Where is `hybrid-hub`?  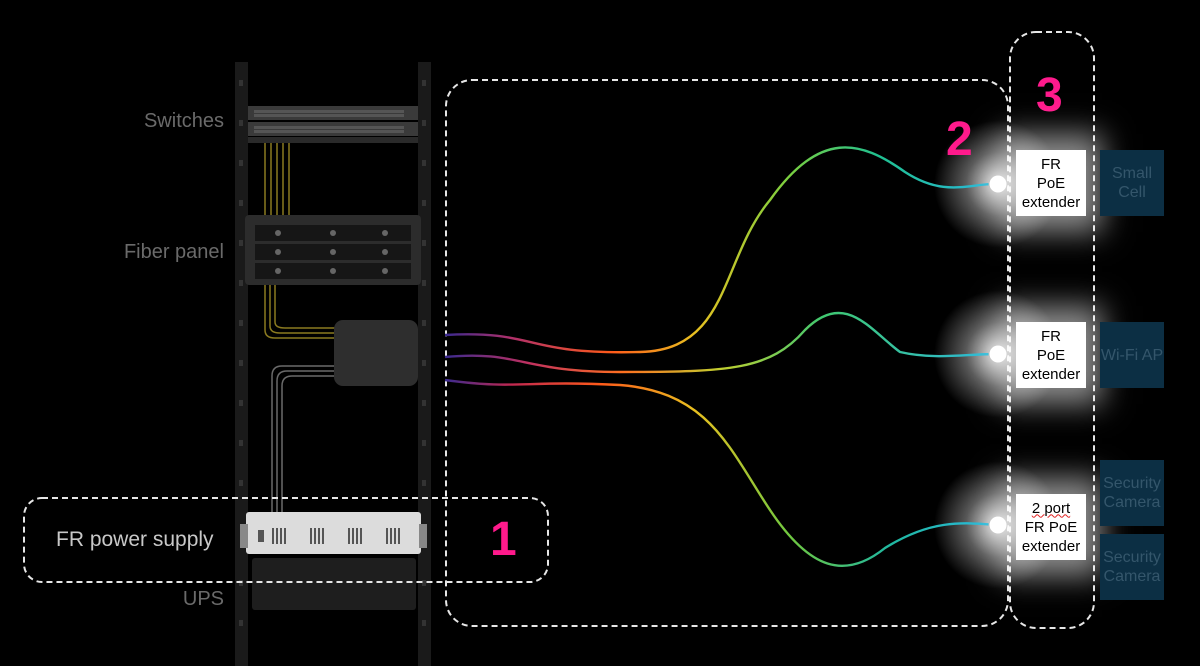 hybrid-hub is located at coordinates (376, 353).